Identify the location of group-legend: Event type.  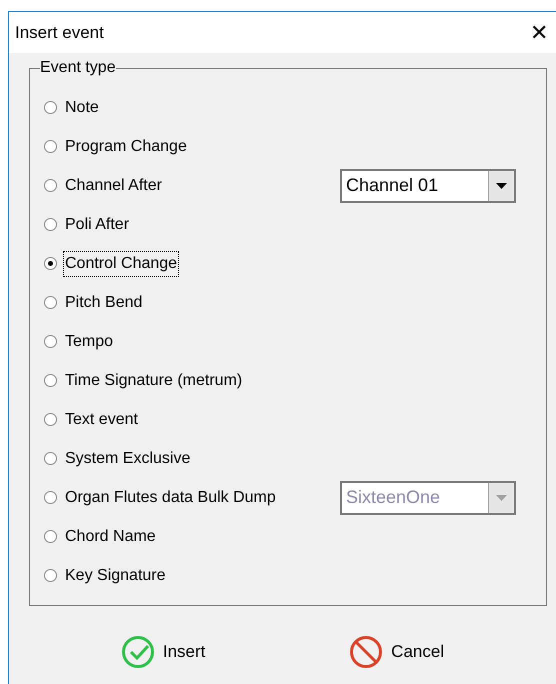
(78, 68).